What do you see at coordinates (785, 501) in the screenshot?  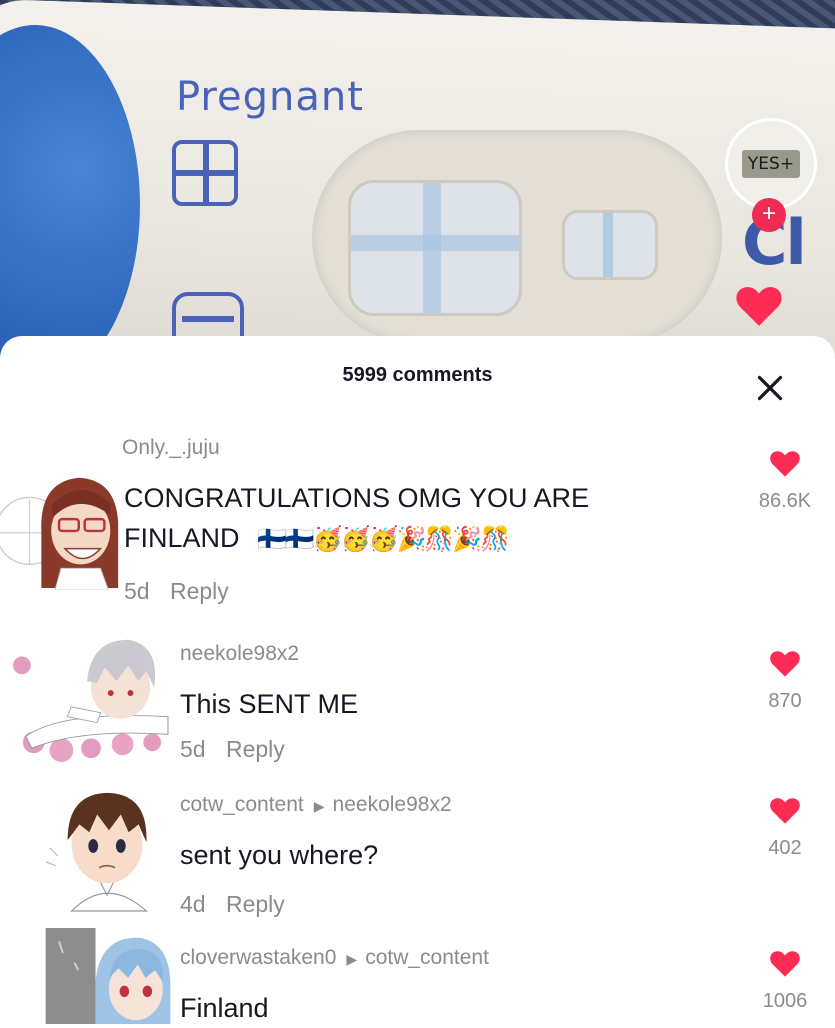 I see `like-count: 86.6K` at bounding box center [785, 501].